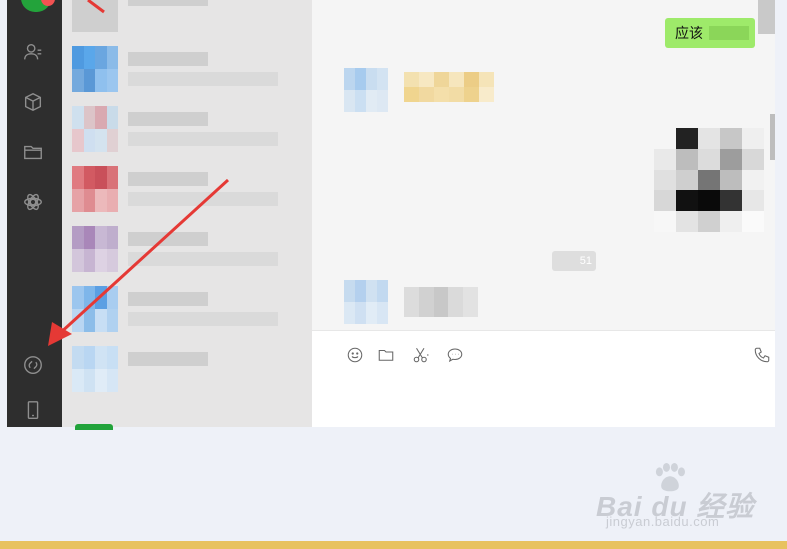  I want to click on chat-bubble-icon, so click(455, 355).